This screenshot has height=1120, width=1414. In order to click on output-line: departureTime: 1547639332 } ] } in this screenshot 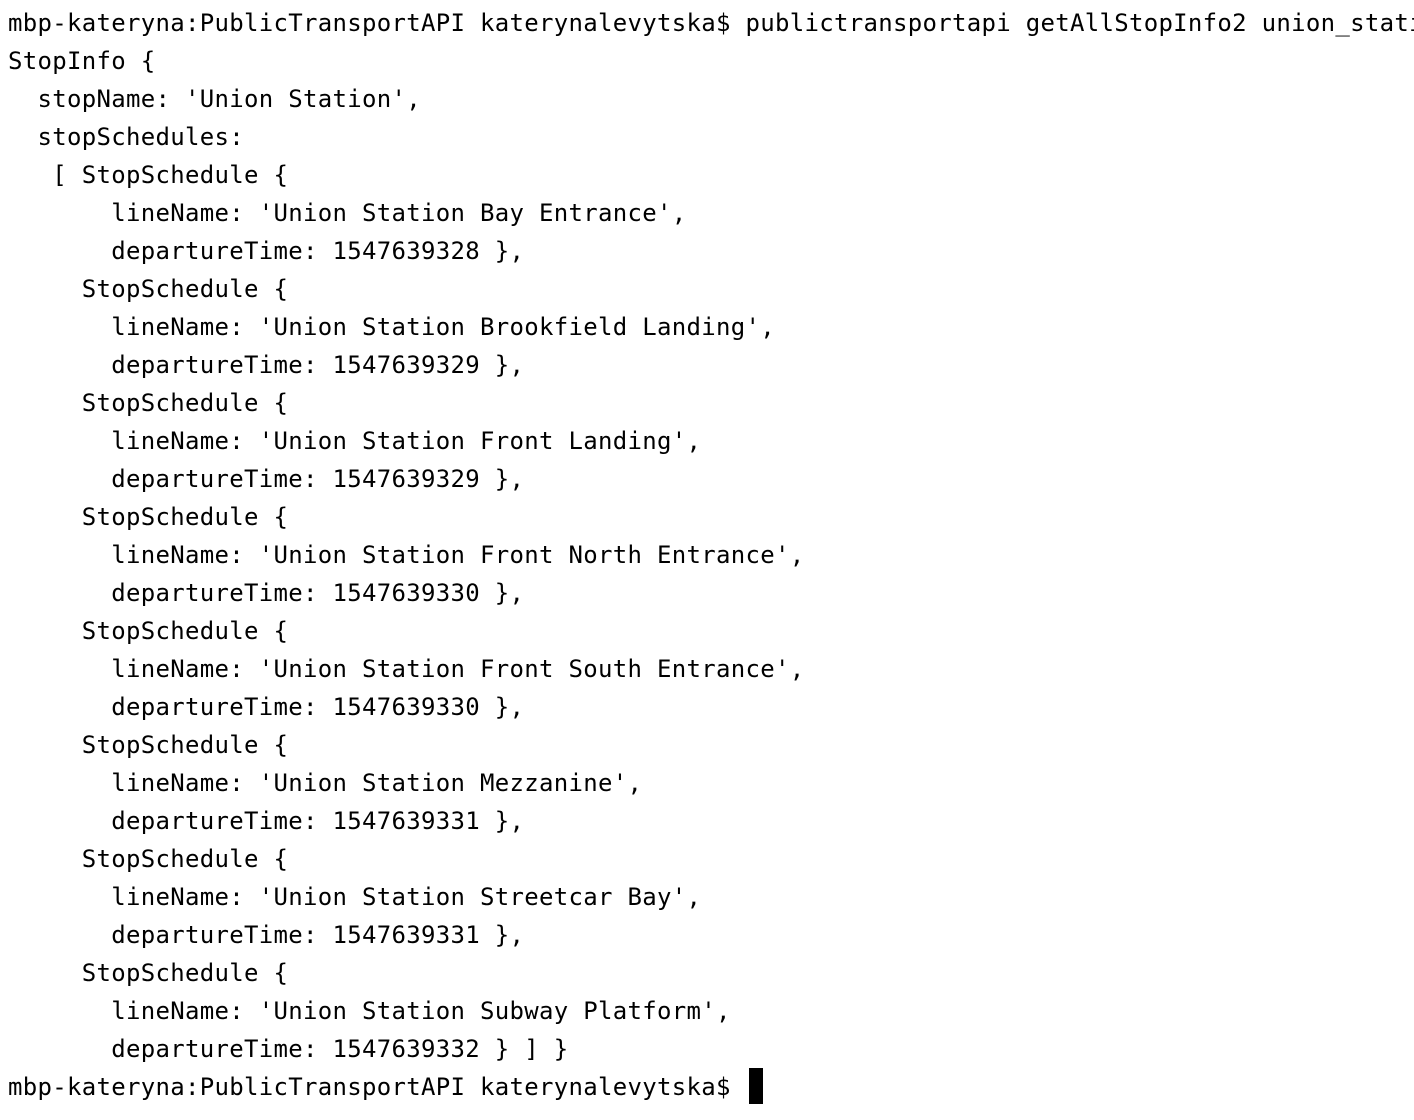, I will do `click(288, 1049)`.